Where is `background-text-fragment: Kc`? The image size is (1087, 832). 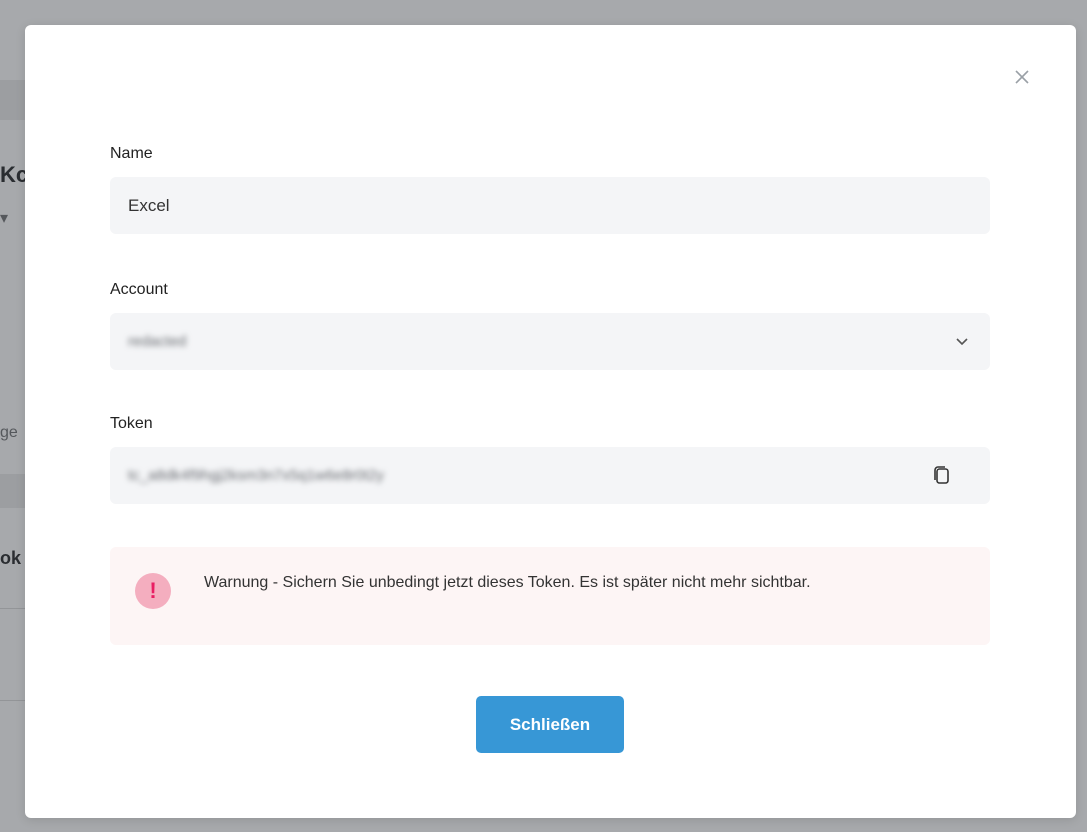
background-text-fragment: Kc is located at coordinates (14, 174).